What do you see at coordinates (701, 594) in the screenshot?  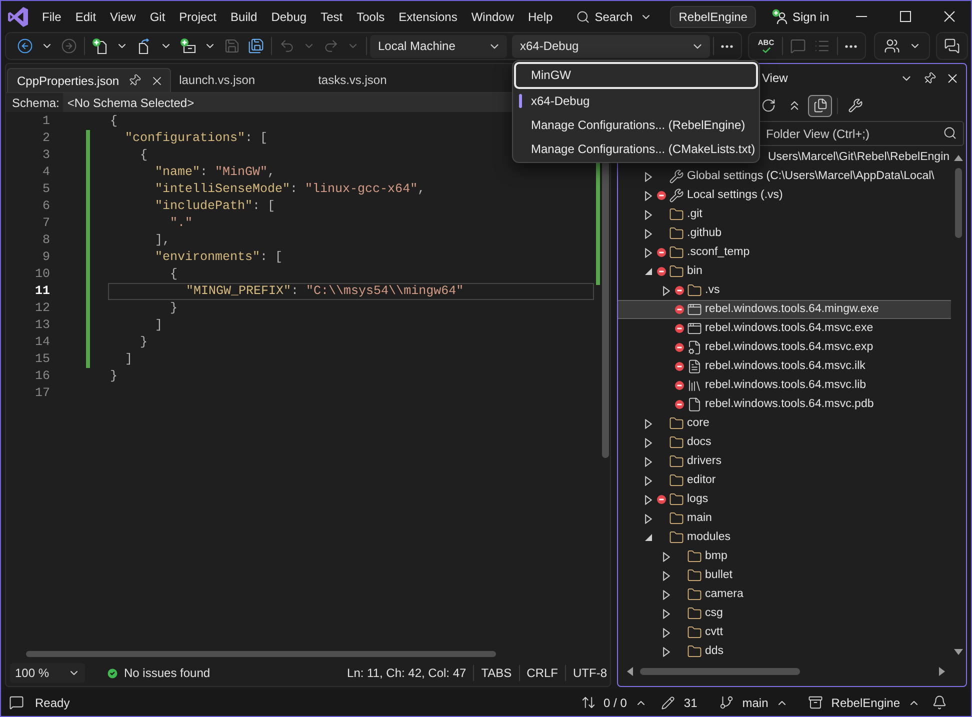 I see `tree-item: camera` at bounding box center [701, 594].